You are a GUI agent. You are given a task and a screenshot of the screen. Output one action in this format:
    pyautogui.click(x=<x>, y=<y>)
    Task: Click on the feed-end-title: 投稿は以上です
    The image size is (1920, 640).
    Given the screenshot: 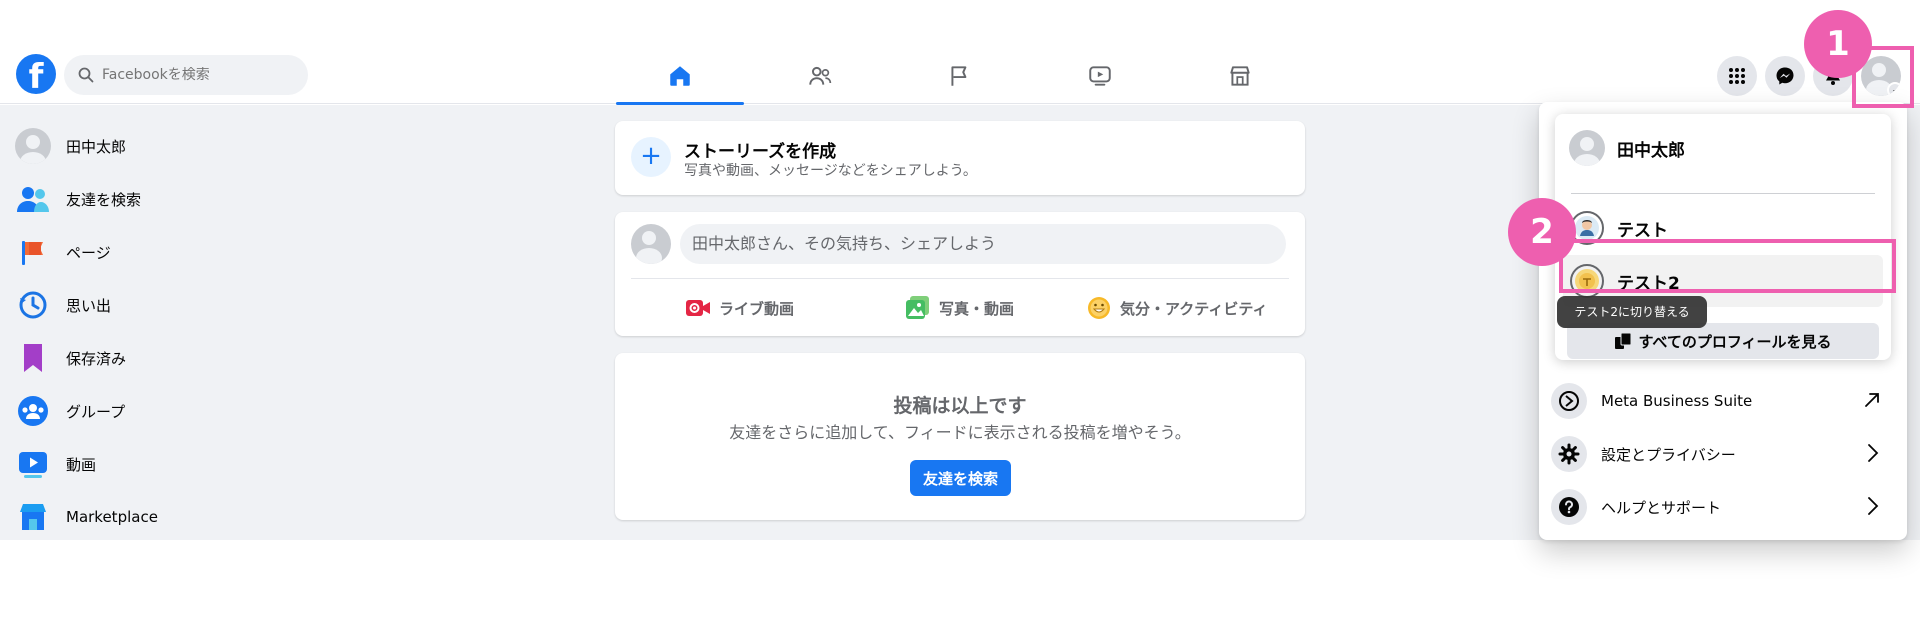 What is the action you would take?
    pyautogui.click(x=960, y=406)
    